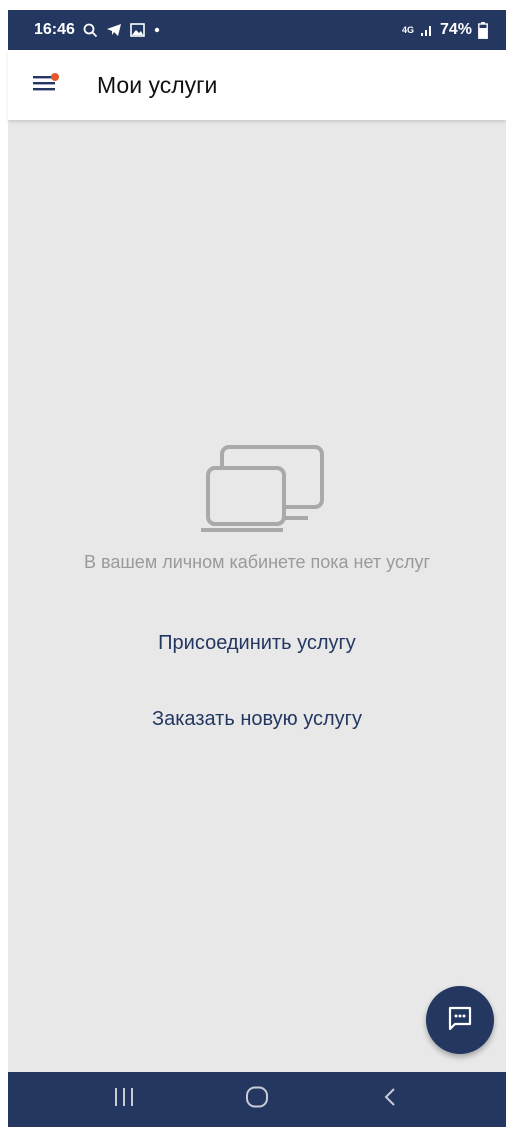 Image resolution: width=506 pixels, height=1127 pixels. Describe the element at coordinates (427, 30) in the screenshot. I see `signal-icon` at that location.